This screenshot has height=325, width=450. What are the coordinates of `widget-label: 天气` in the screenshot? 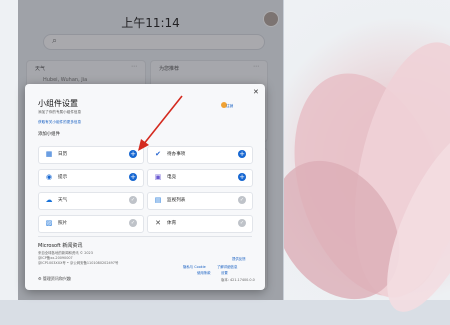 It's located at (63, 200).